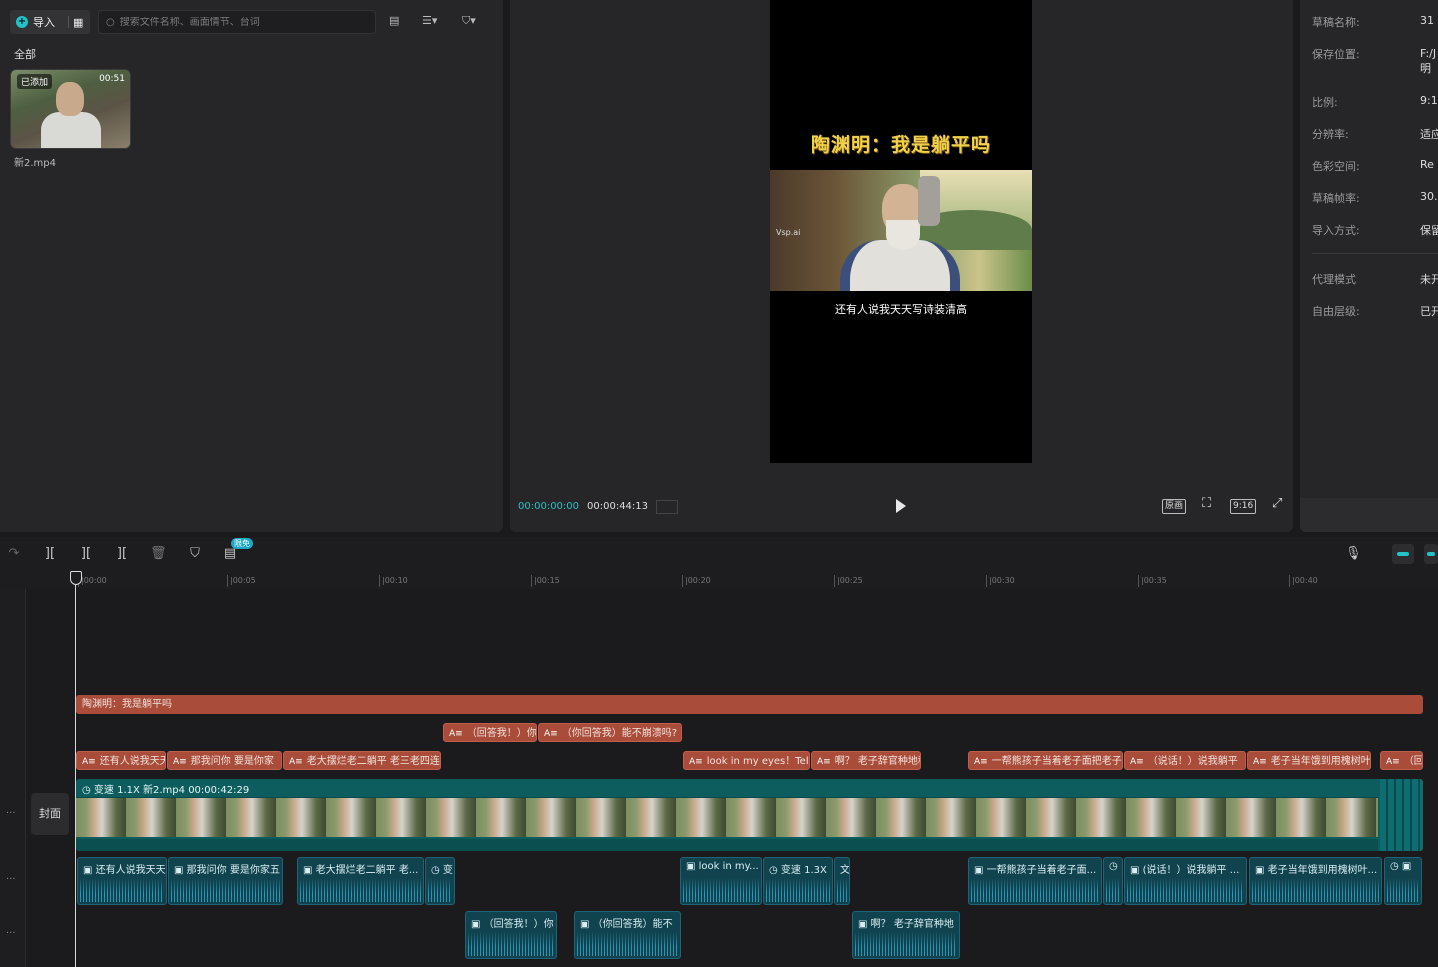  I want to click on text-clip: A≡ 一帮熊孩子当着老子面把老子, so click(1045, 760).